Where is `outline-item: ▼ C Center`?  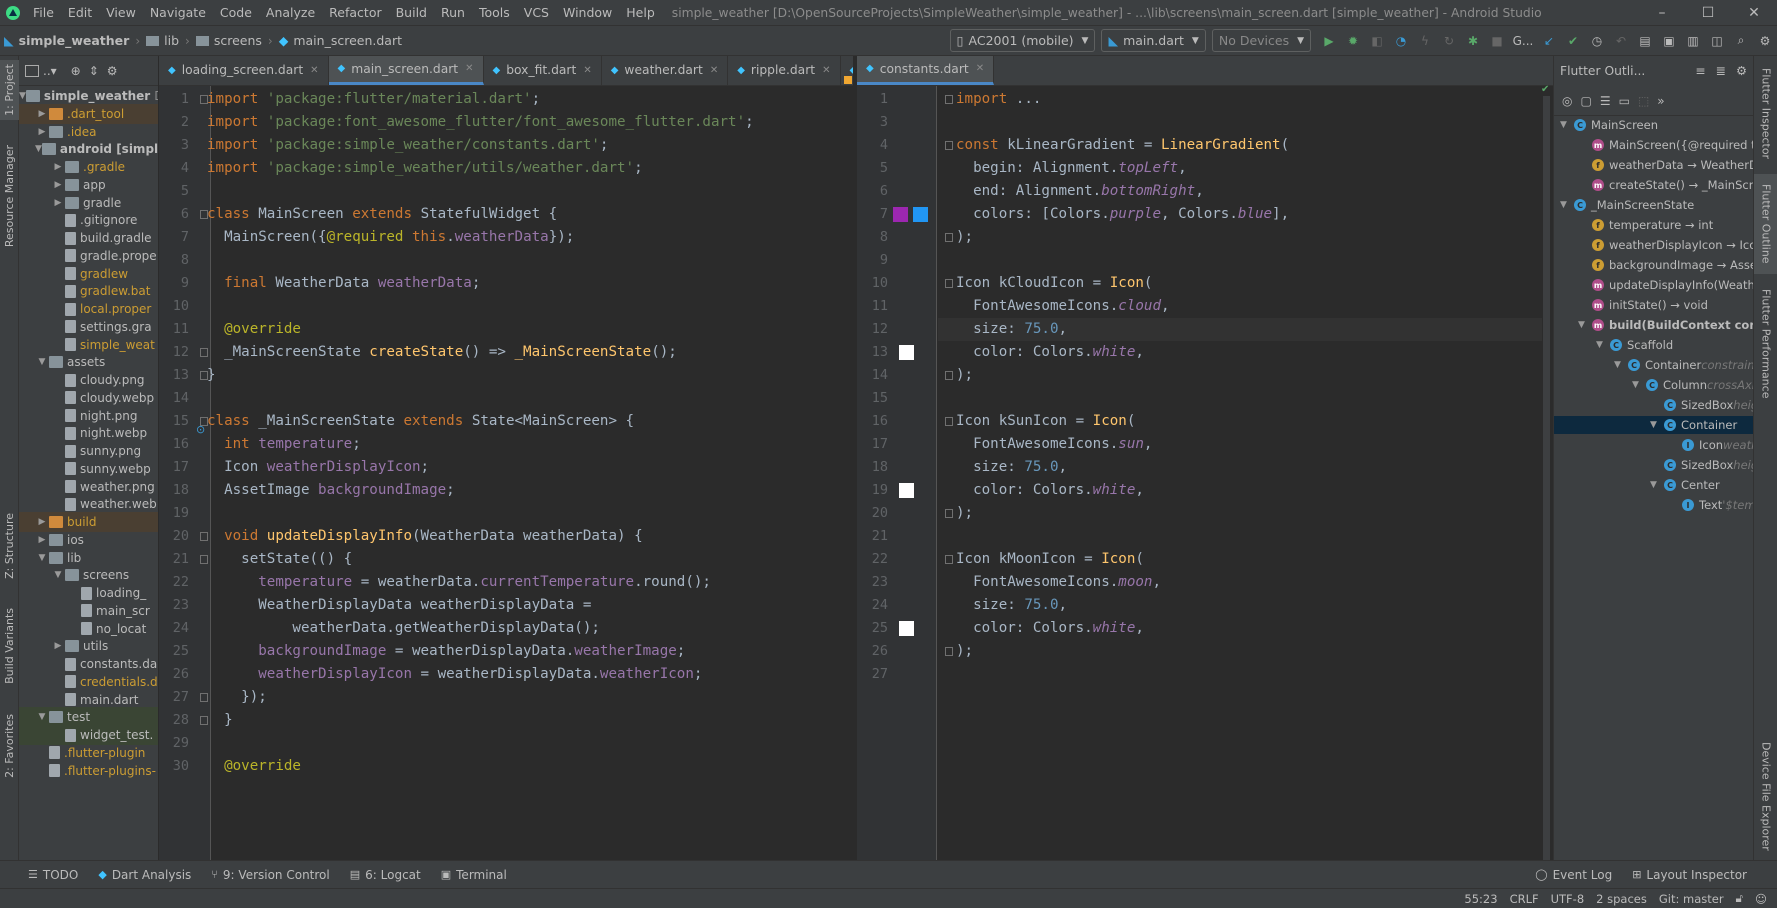
outline-item: ▼ C Center is located at coordinates (1653, 485).